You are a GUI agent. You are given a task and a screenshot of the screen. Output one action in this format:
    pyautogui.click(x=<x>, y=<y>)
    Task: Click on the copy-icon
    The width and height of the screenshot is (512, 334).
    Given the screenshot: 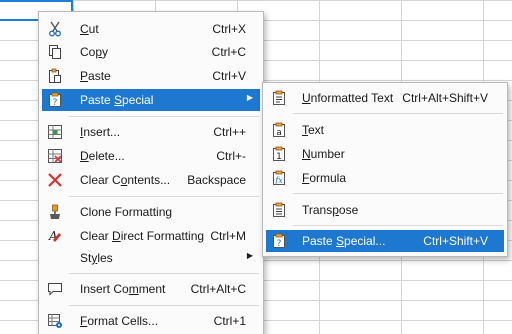 What is the action you would take?
    pyautogui.click(x=55, y=52)
    